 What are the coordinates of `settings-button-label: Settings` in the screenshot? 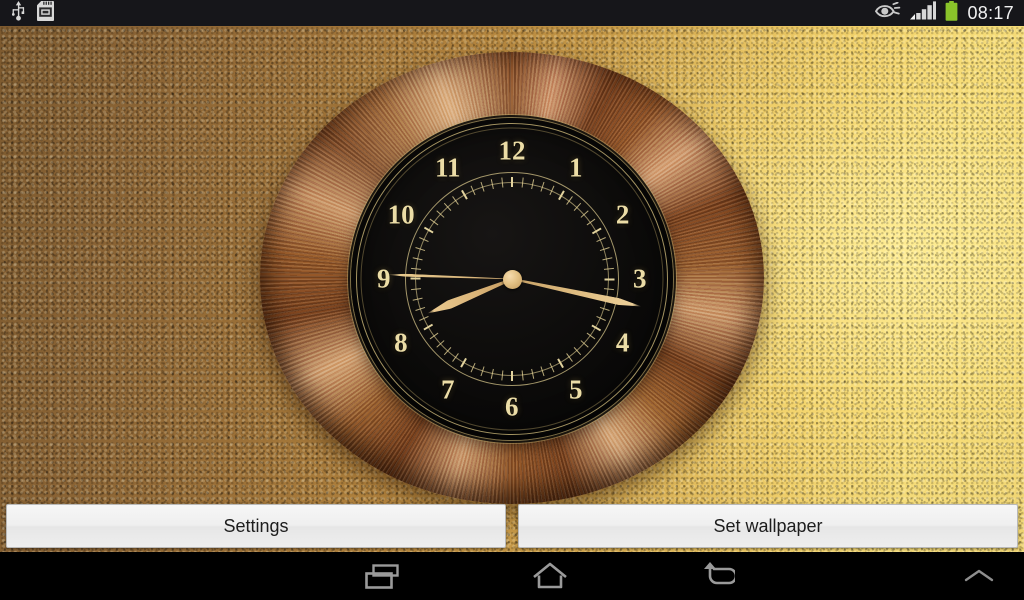 It's located at (256, 525).